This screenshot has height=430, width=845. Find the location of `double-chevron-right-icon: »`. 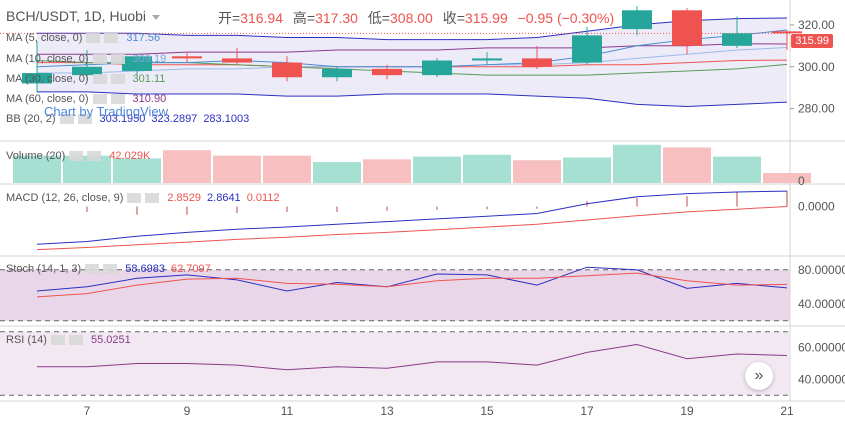

double-chevron-right-icon: » is located at coordinates (759, 375).